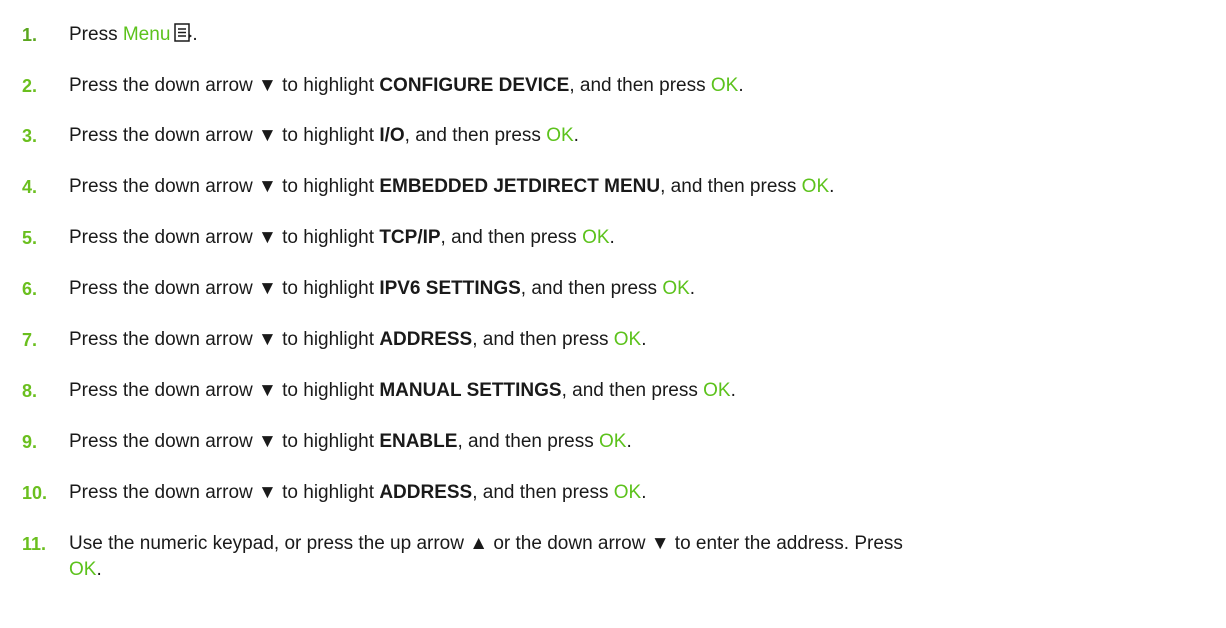  Describe the element at coordinates (30, 391) in the screenshot. I see `step-number: 8.` at that location.